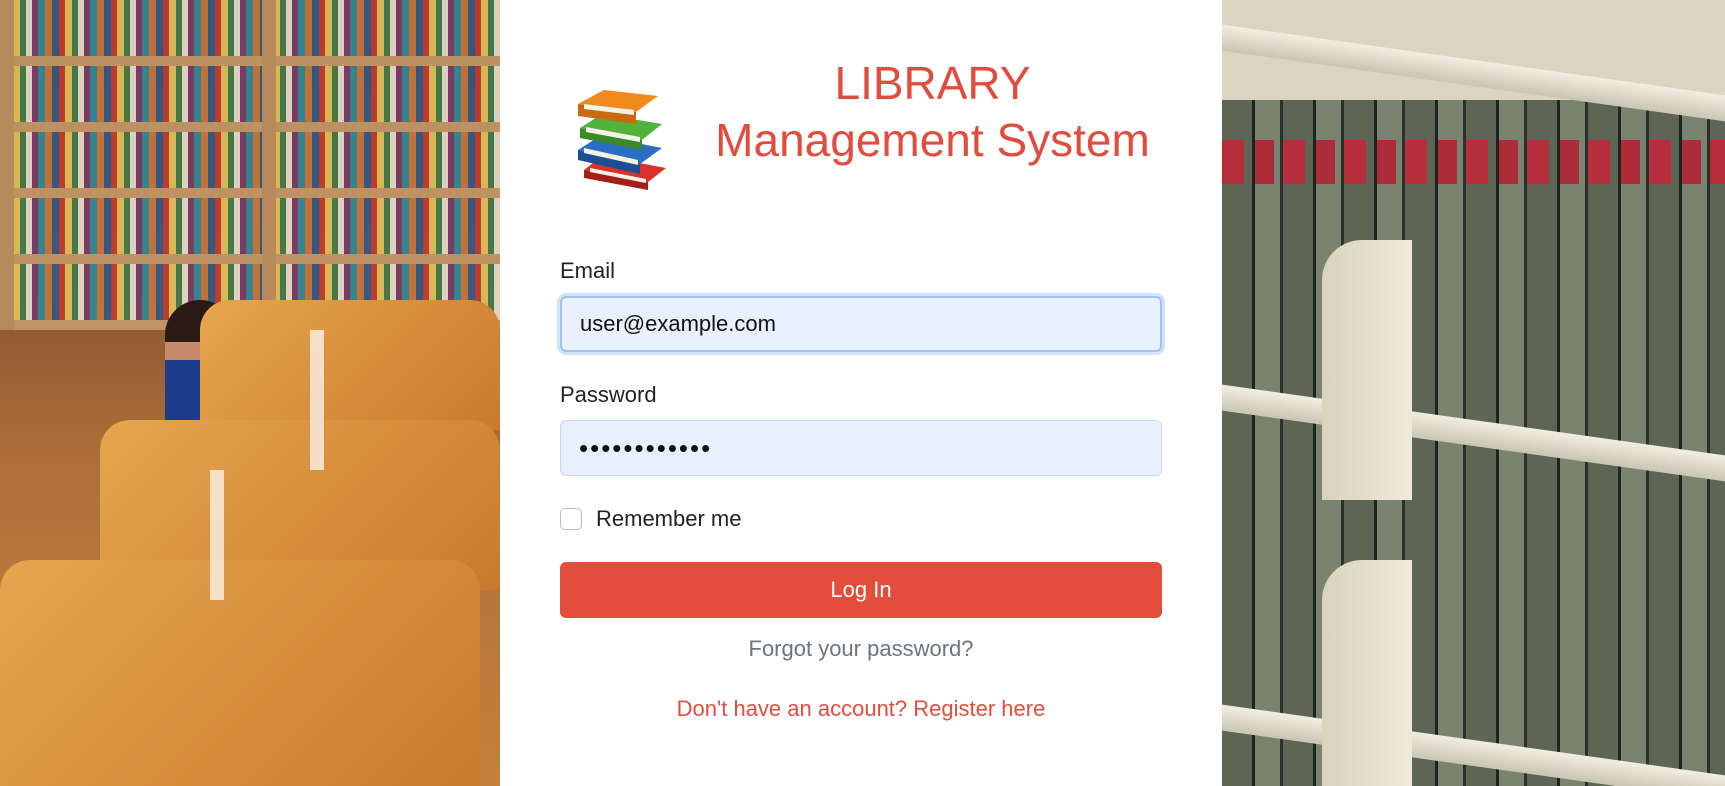  I want to click on title-line-library: LIBRARY, so click(932, 83).